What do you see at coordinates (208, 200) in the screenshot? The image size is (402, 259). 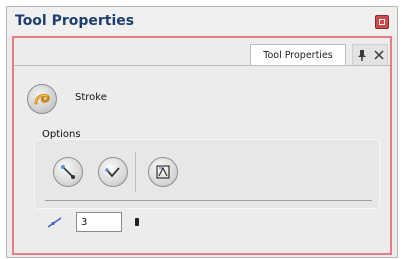 I see `options-divider` at bounding box center [208, 200].